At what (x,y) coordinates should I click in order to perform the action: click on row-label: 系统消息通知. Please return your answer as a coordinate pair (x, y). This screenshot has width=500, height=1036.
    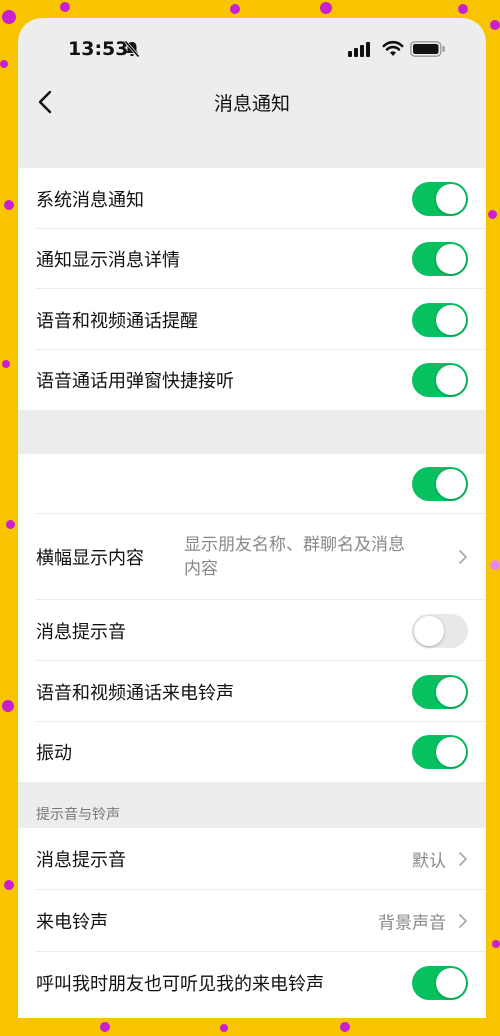
    Looking at the image, I should click on (90, 200).